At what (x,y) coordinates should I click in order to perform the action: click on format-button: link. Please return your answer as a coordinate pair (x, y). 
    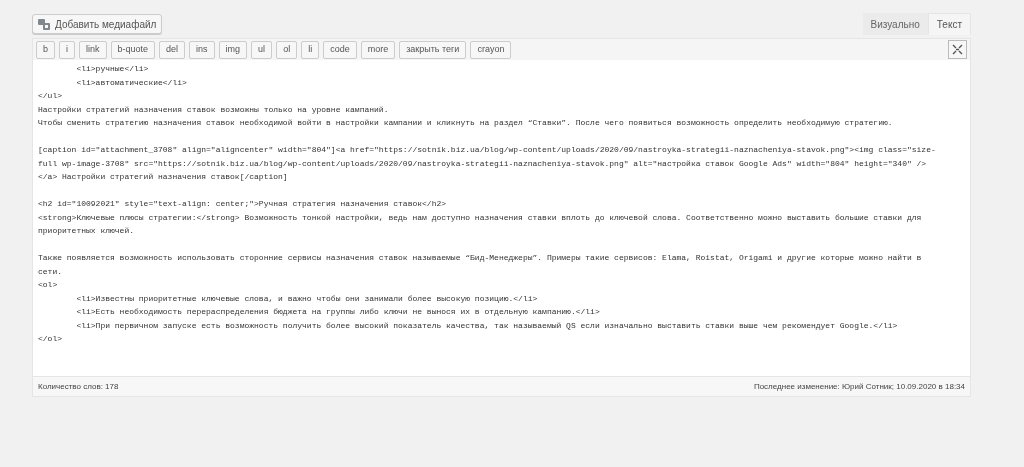
    Looking at the image, I should click on (93, 49).